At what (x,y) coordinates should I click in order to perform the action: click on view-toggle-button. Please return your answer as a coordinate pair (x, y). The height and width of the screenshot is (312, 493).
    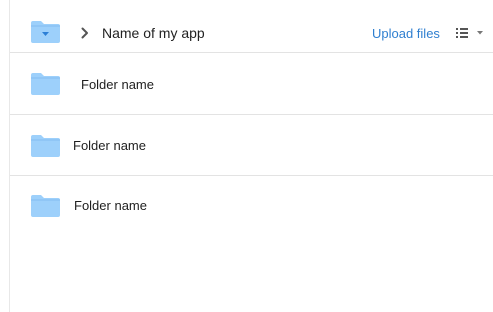
    Looking at the image, I should click on (471, 33).